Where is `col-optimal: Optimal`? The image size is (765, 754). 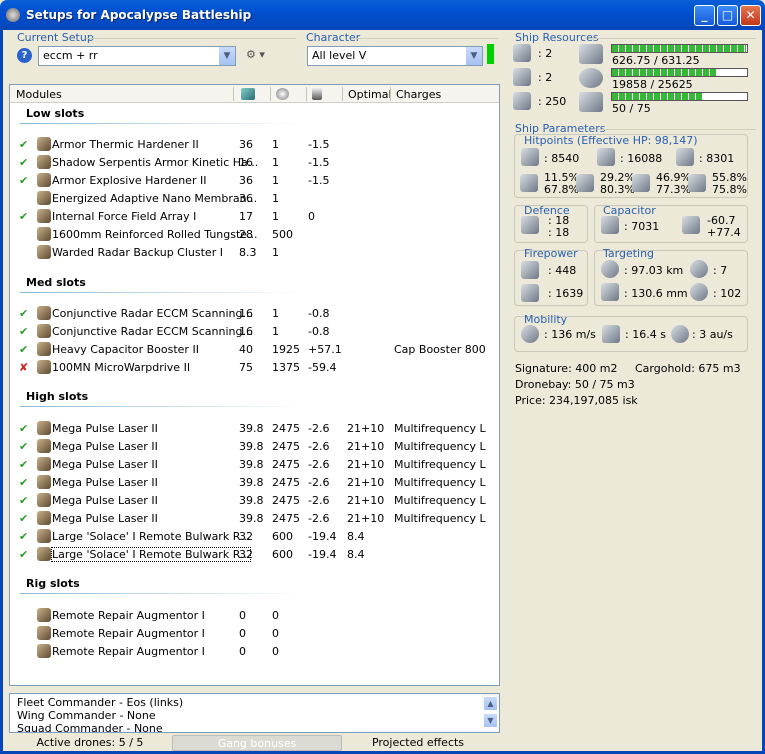
col-optimal: Optimal is located at coordinates (370, 94).